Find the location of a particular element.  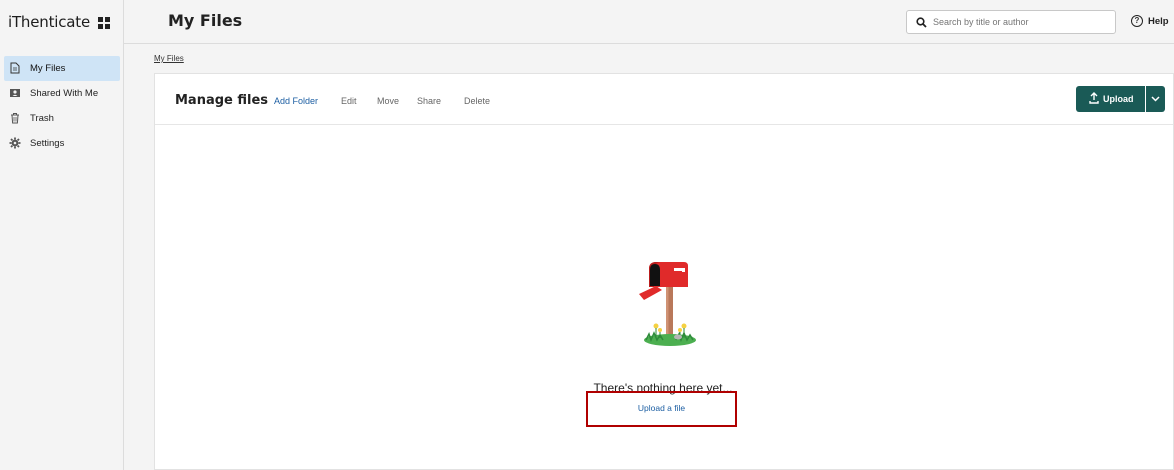

upload-dropdown-button is located at coordinates (1155, 99).